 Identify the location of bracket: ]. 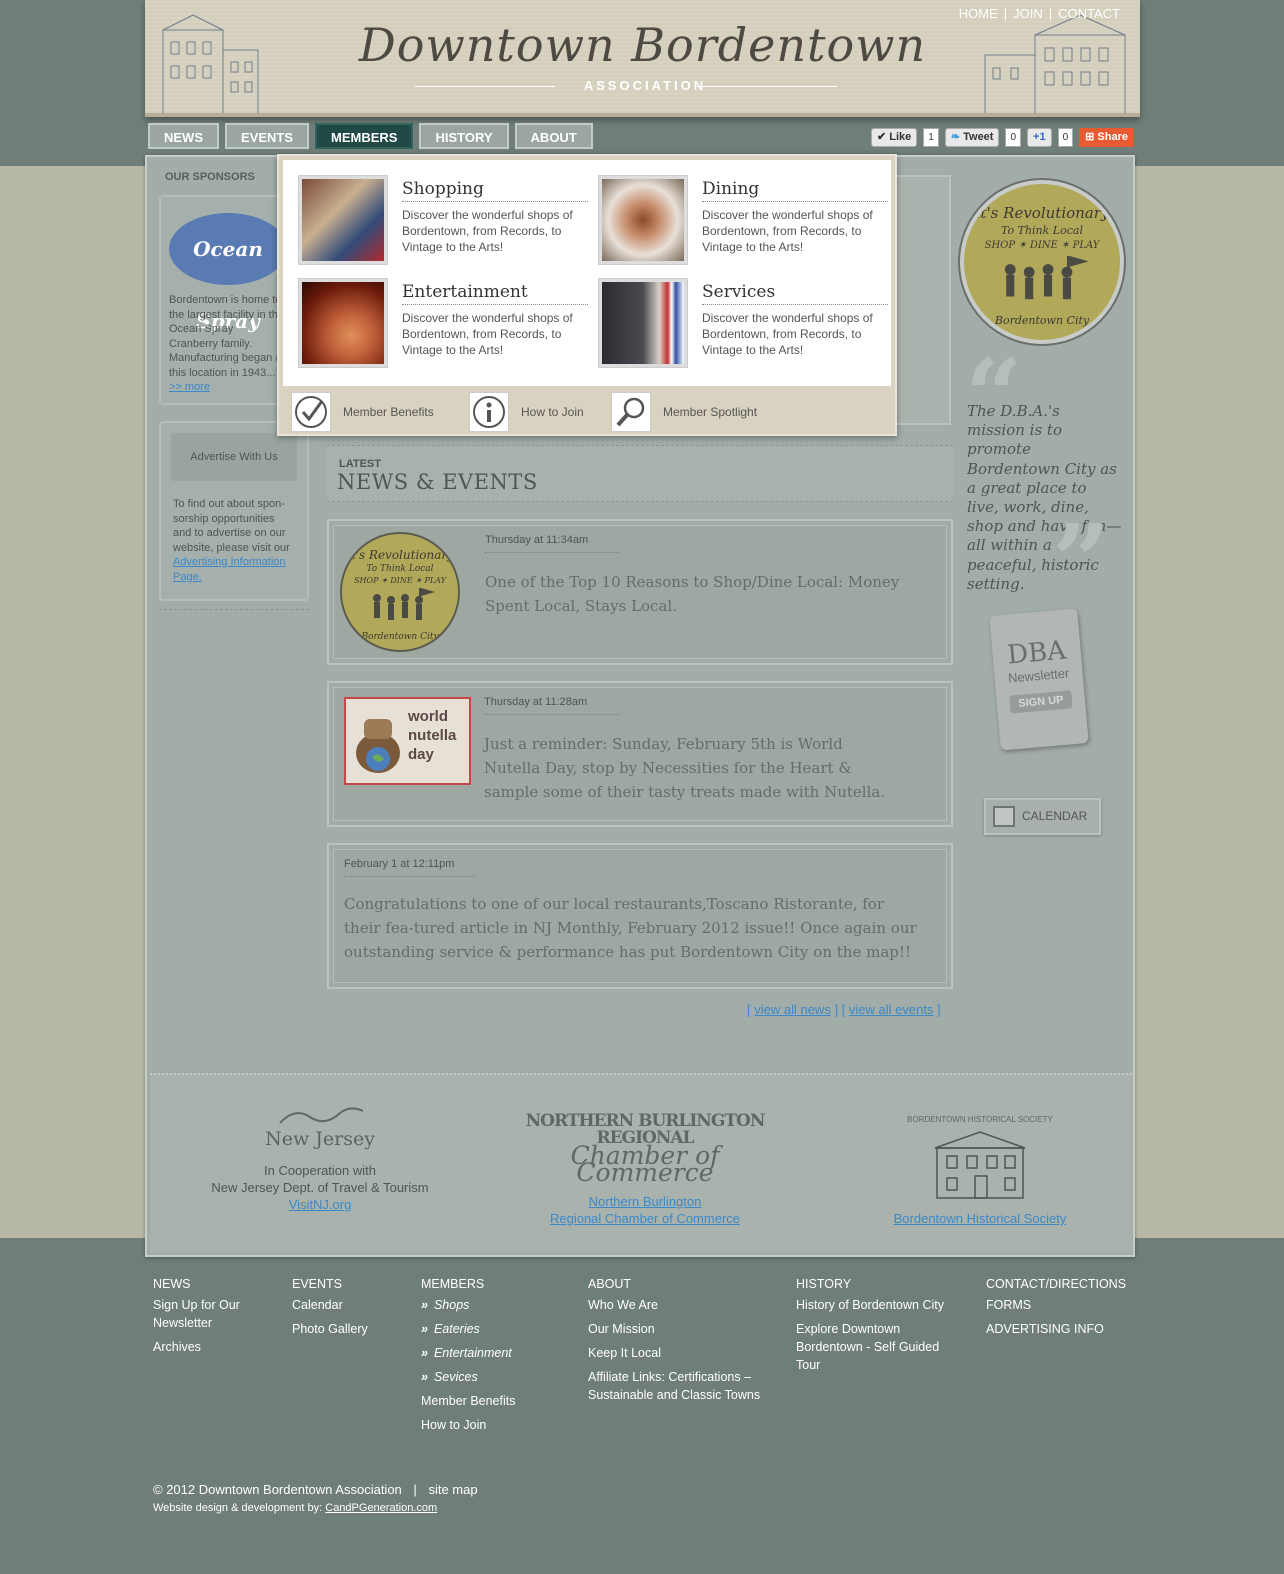
(937, 1009).